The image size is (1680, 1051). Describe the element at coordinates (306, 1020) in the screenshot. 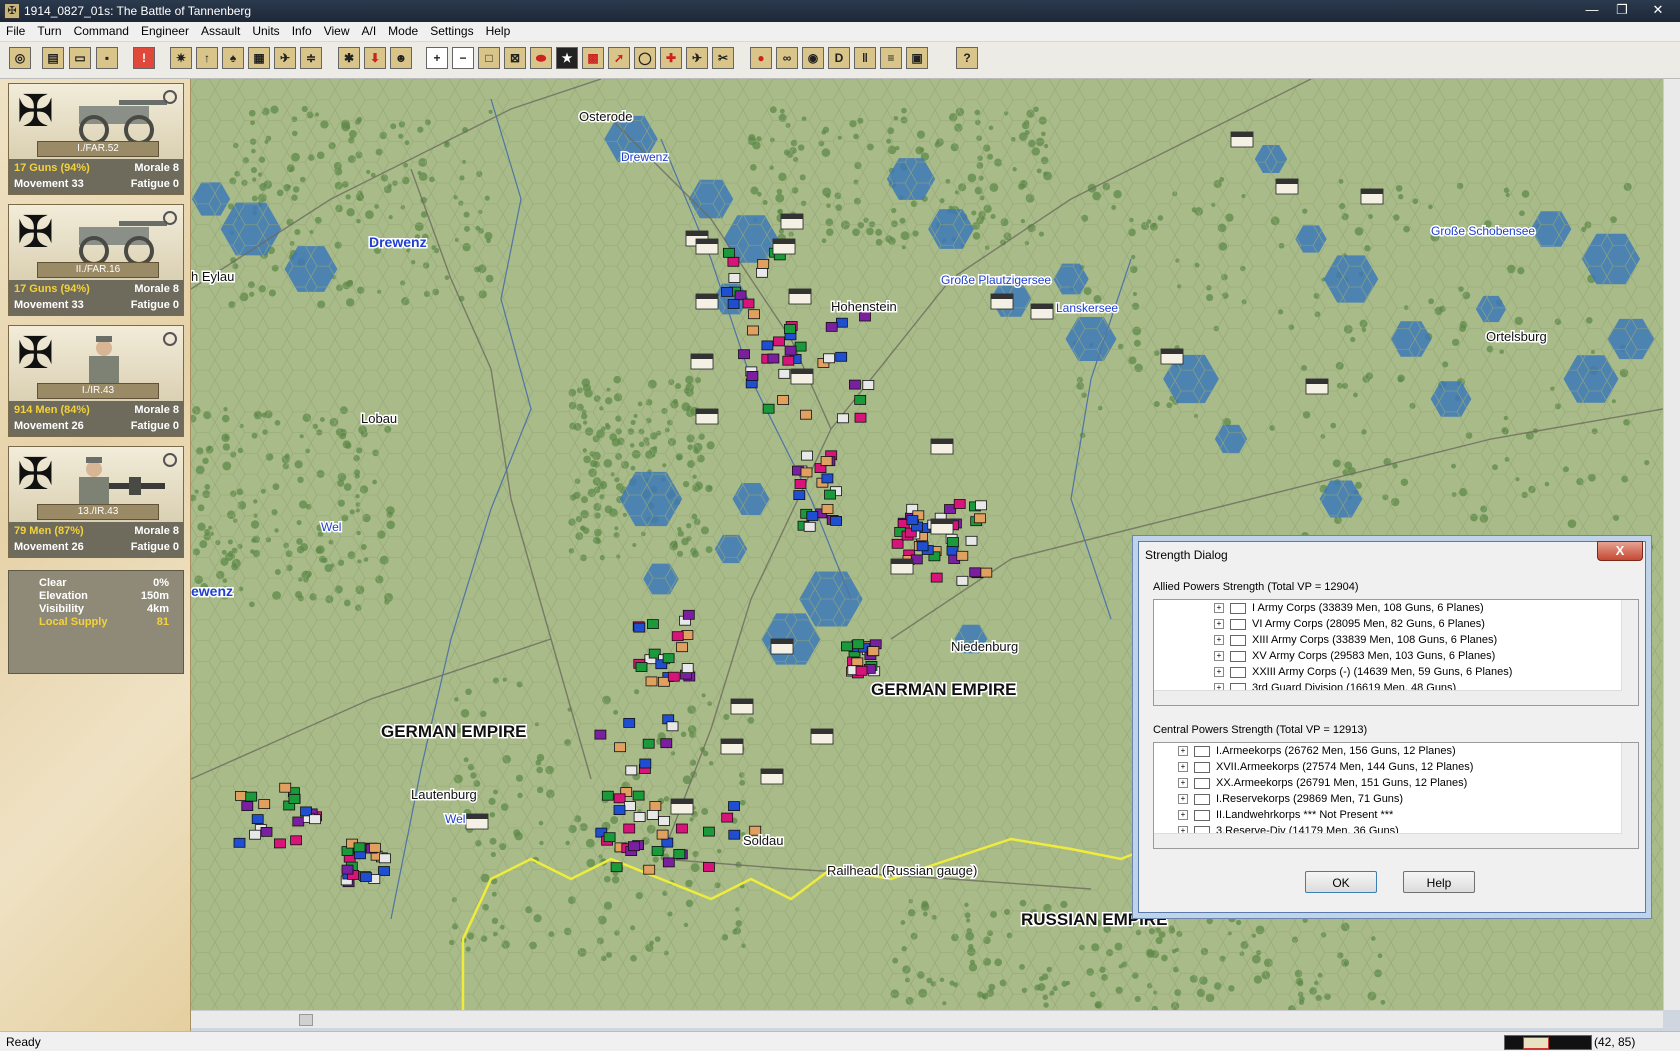

I see `horizontal-scroll-thumb` at that location.